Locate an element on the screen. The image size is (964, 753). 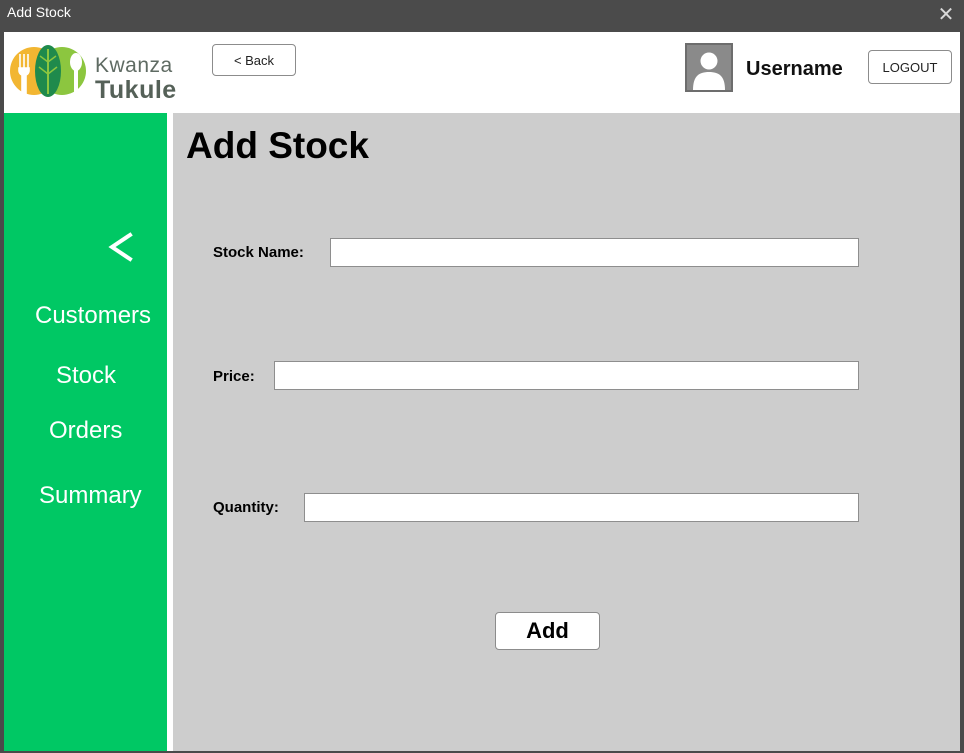
brand-name: Kwanza Tukule is located at coordinates (136, 79).